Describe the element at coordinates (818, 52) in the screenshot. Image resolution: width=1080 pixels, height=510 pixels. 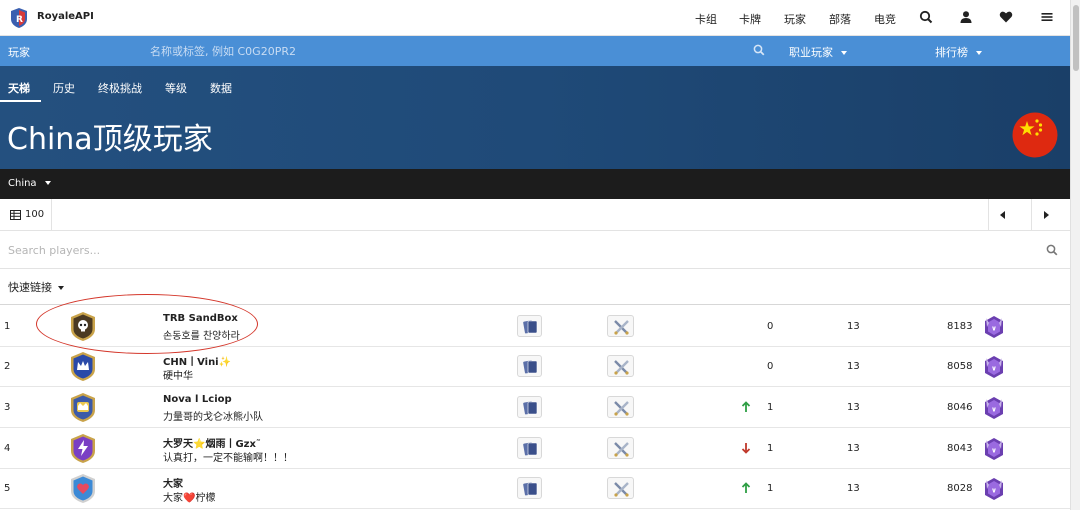
I see `pro-players-dropdown: 职业玩家` at that location.